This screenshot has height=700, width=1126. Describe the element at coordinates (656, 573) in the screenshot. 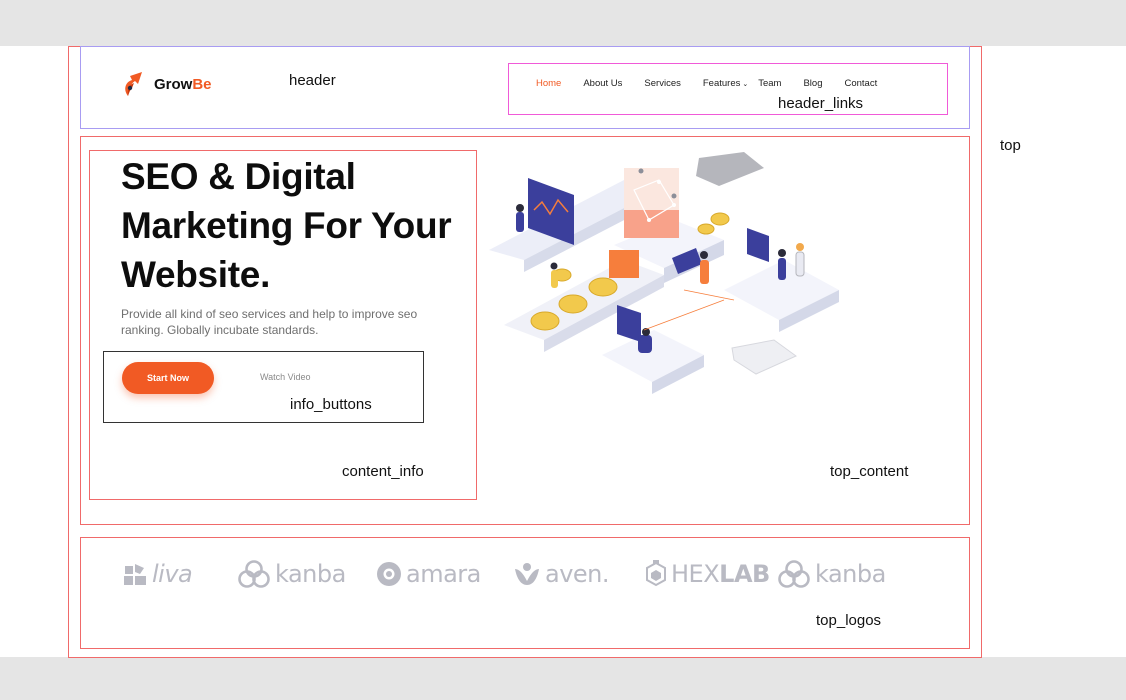

I see `hexlab-icon` at that location.